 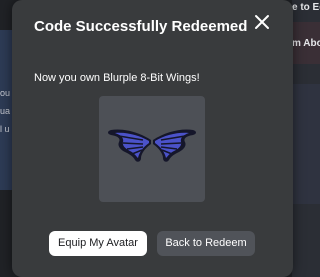 I want to click on background-left-text: ua, so click(x=5, y=111).